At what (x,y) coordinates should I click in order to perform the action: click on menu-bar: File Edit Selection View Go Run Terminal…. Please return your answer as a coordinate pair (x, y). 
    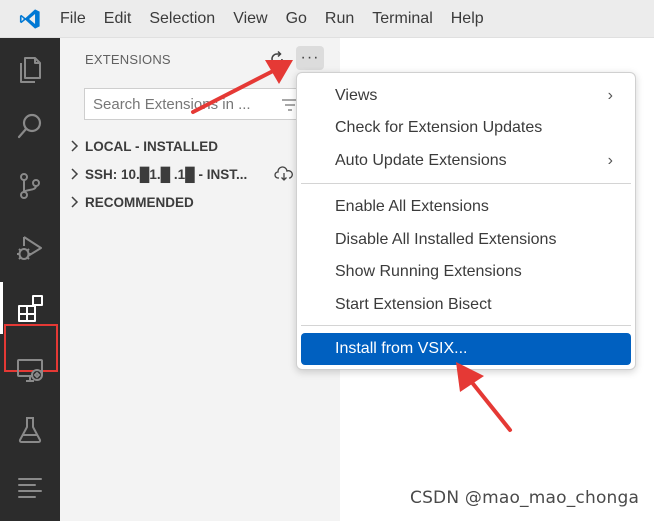
    Looking at the image, I should click on (327, 19).